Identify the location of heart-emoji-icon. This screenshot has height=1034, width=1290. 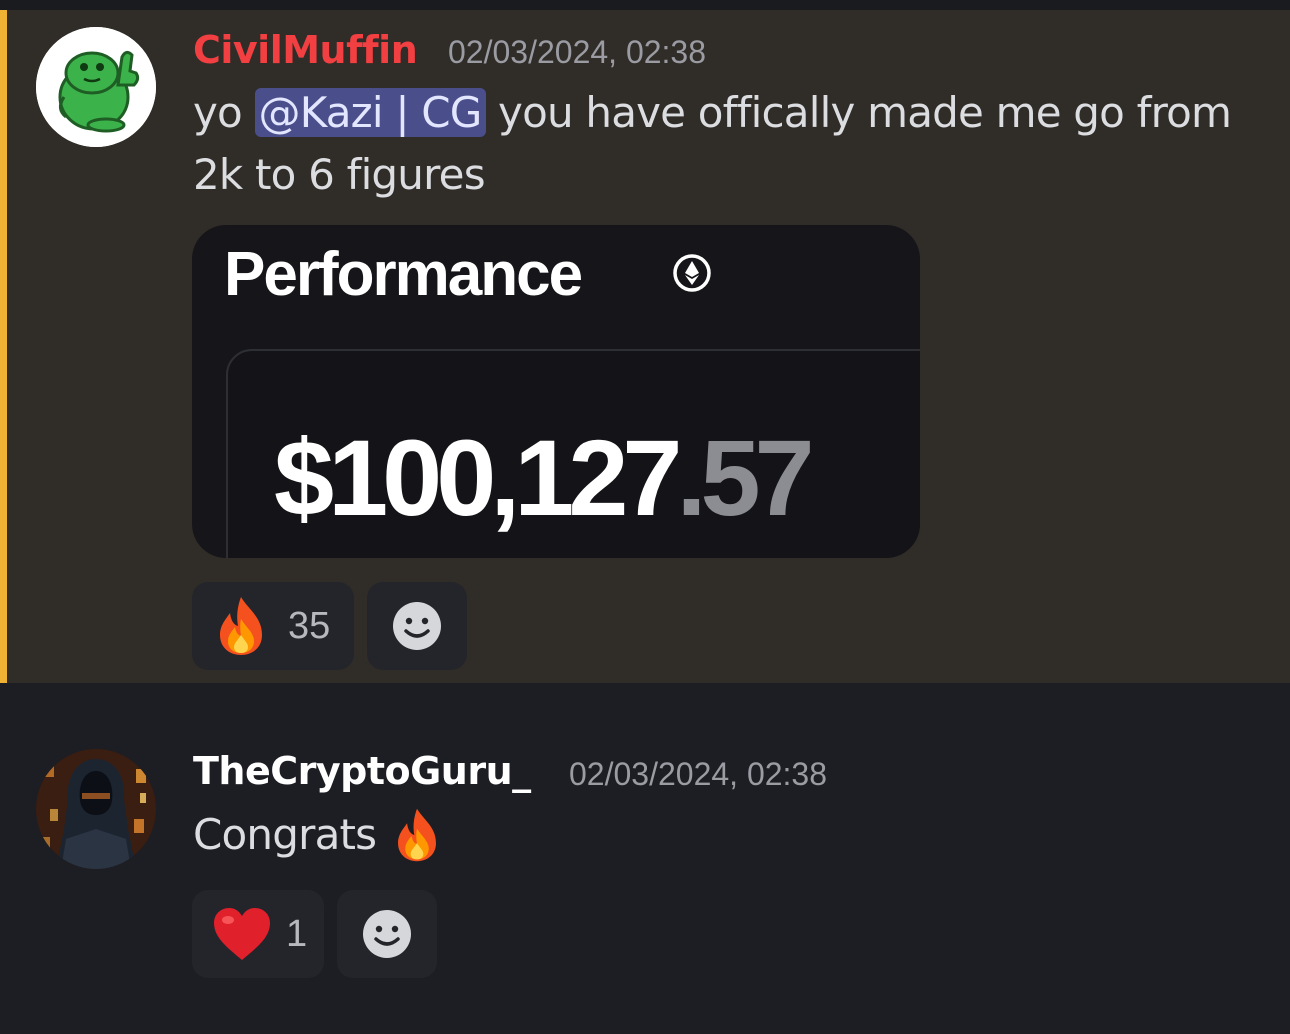
(242, 934).